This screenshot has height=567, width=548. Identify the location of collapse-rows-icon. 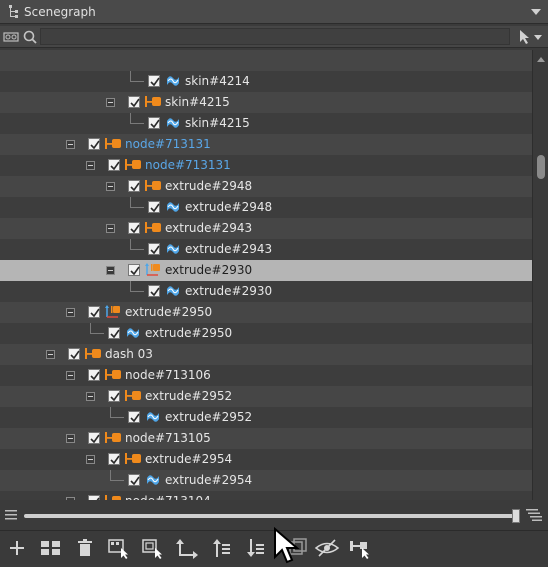
(11, 515).